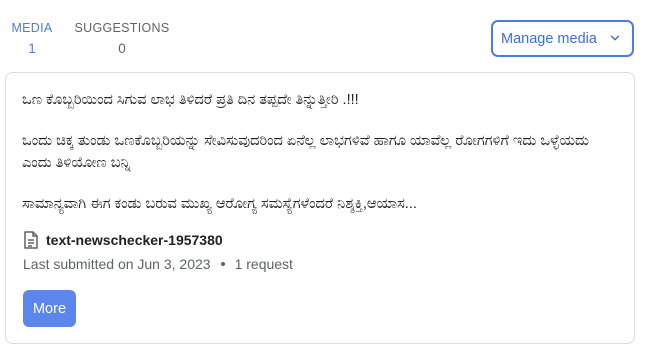  Describe the element at coordinates (122, 28) in the screenshot. I see `tab-suggestions-label: SUGGESTIONS` at that location.